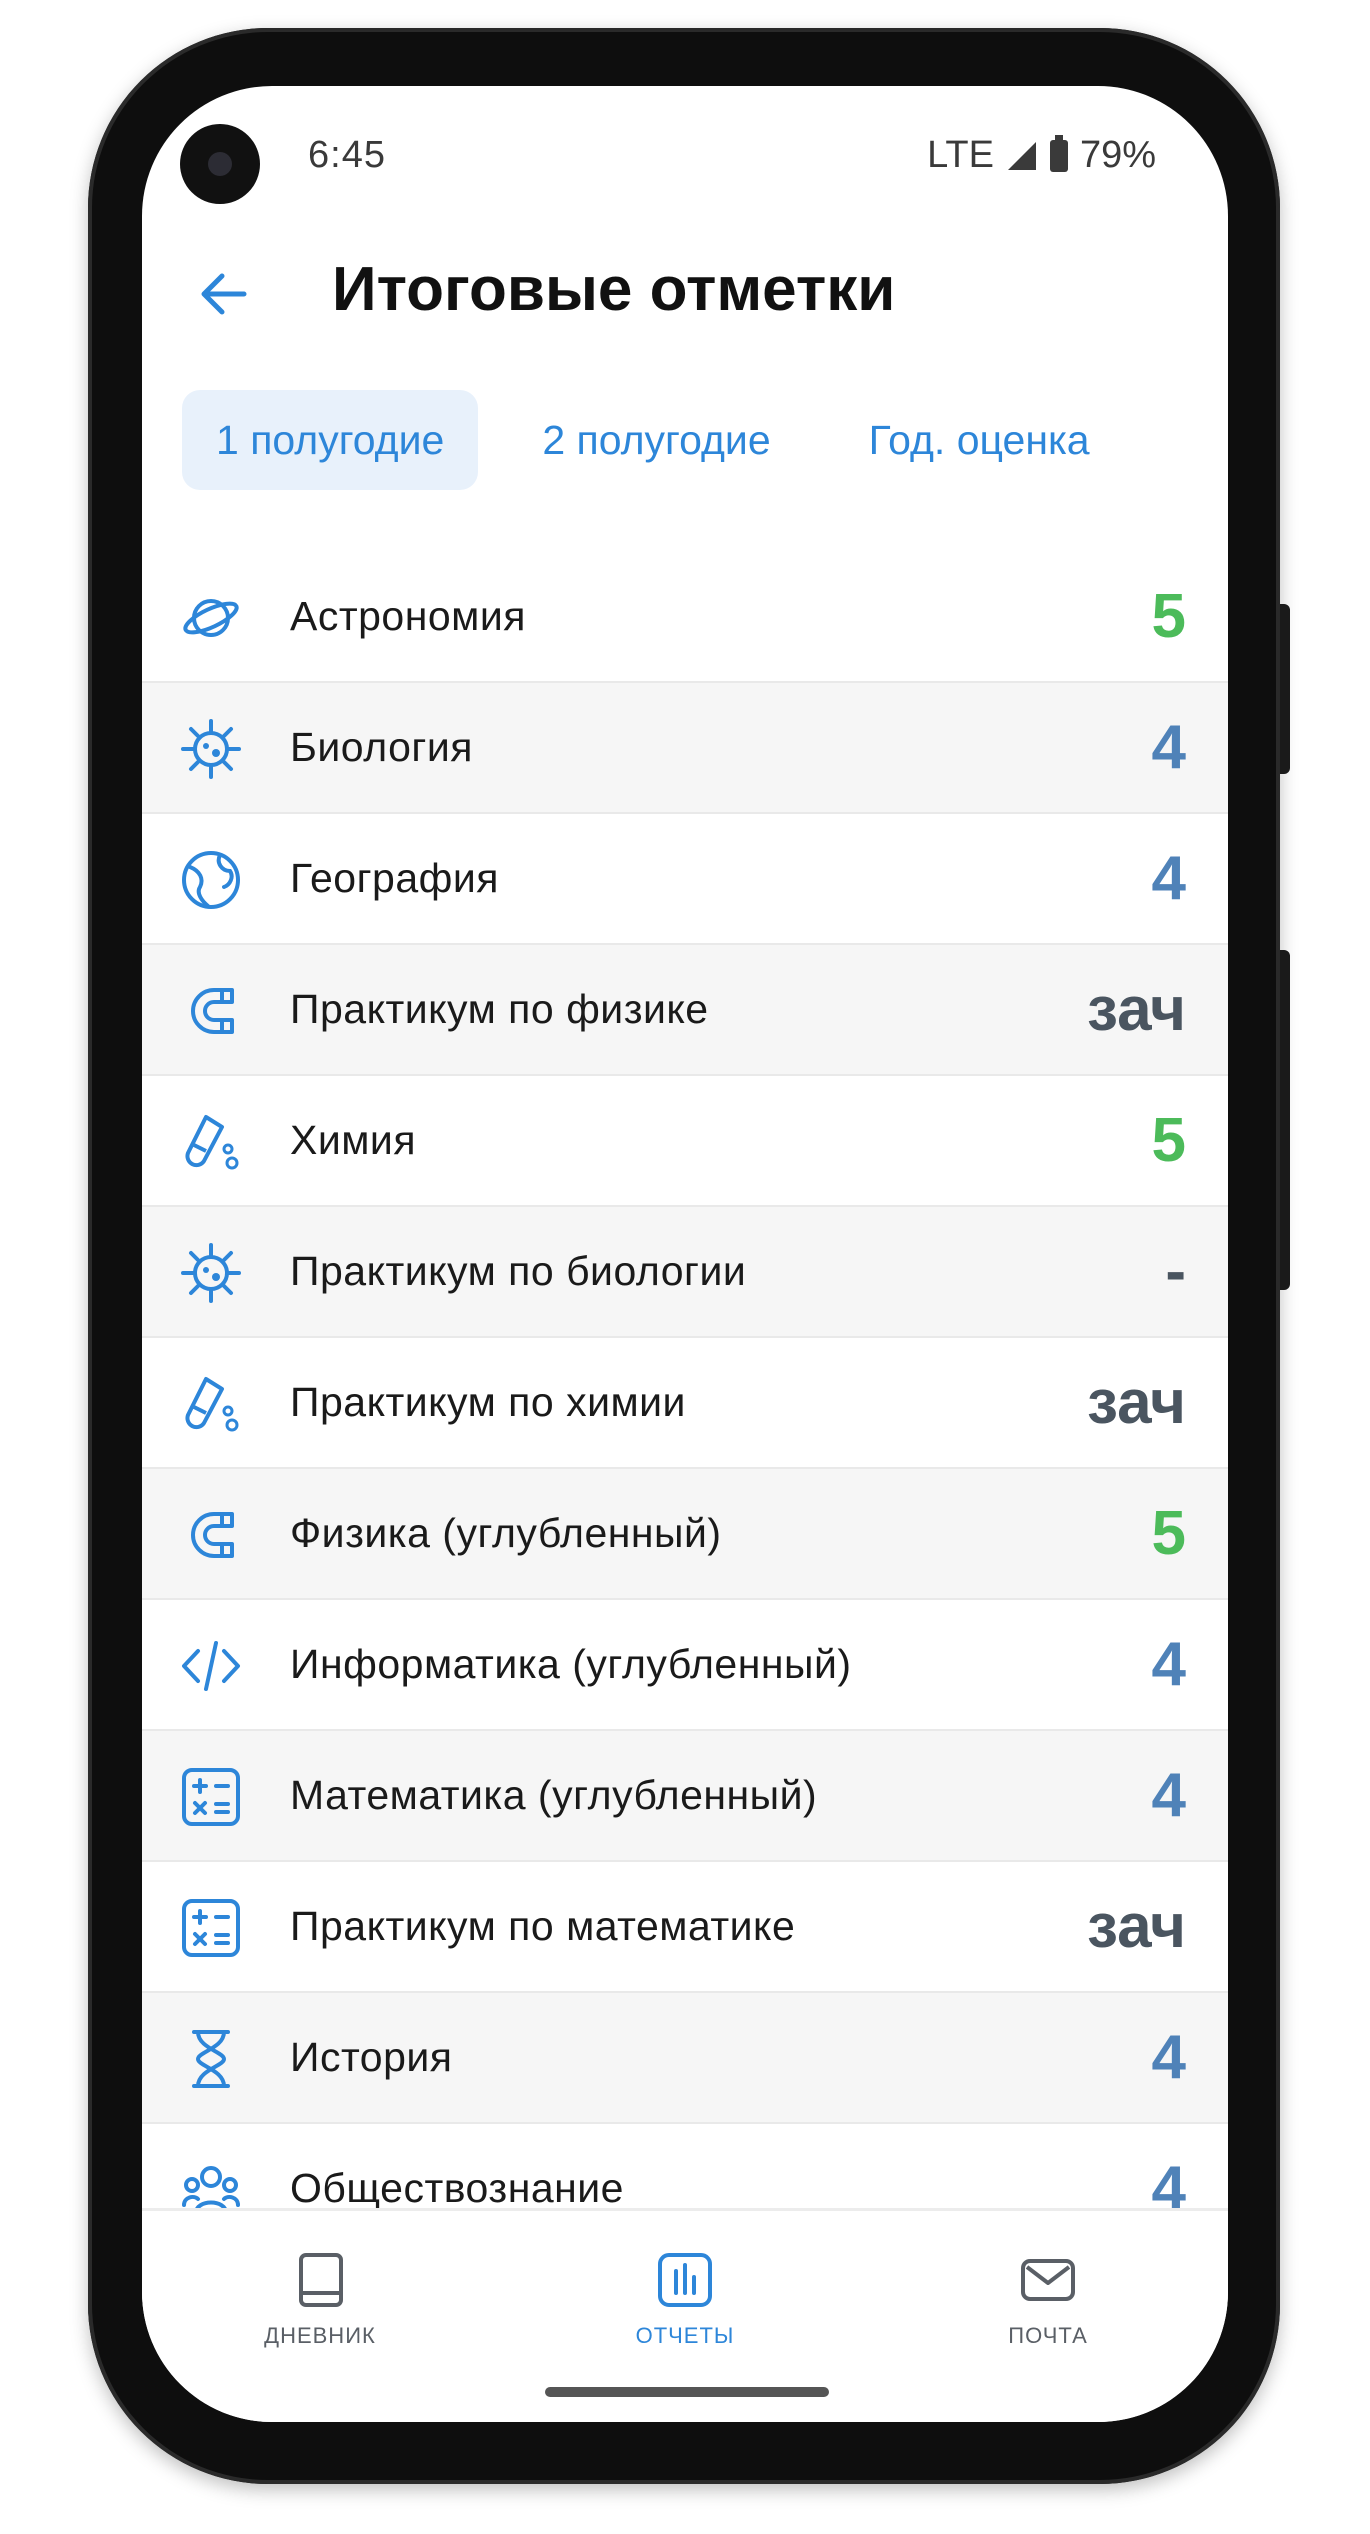 This screenshot has width=1370, height=2534. Describe the element at coordinates (211, 880) in the screenshot. I see `globe-icon` at that location.